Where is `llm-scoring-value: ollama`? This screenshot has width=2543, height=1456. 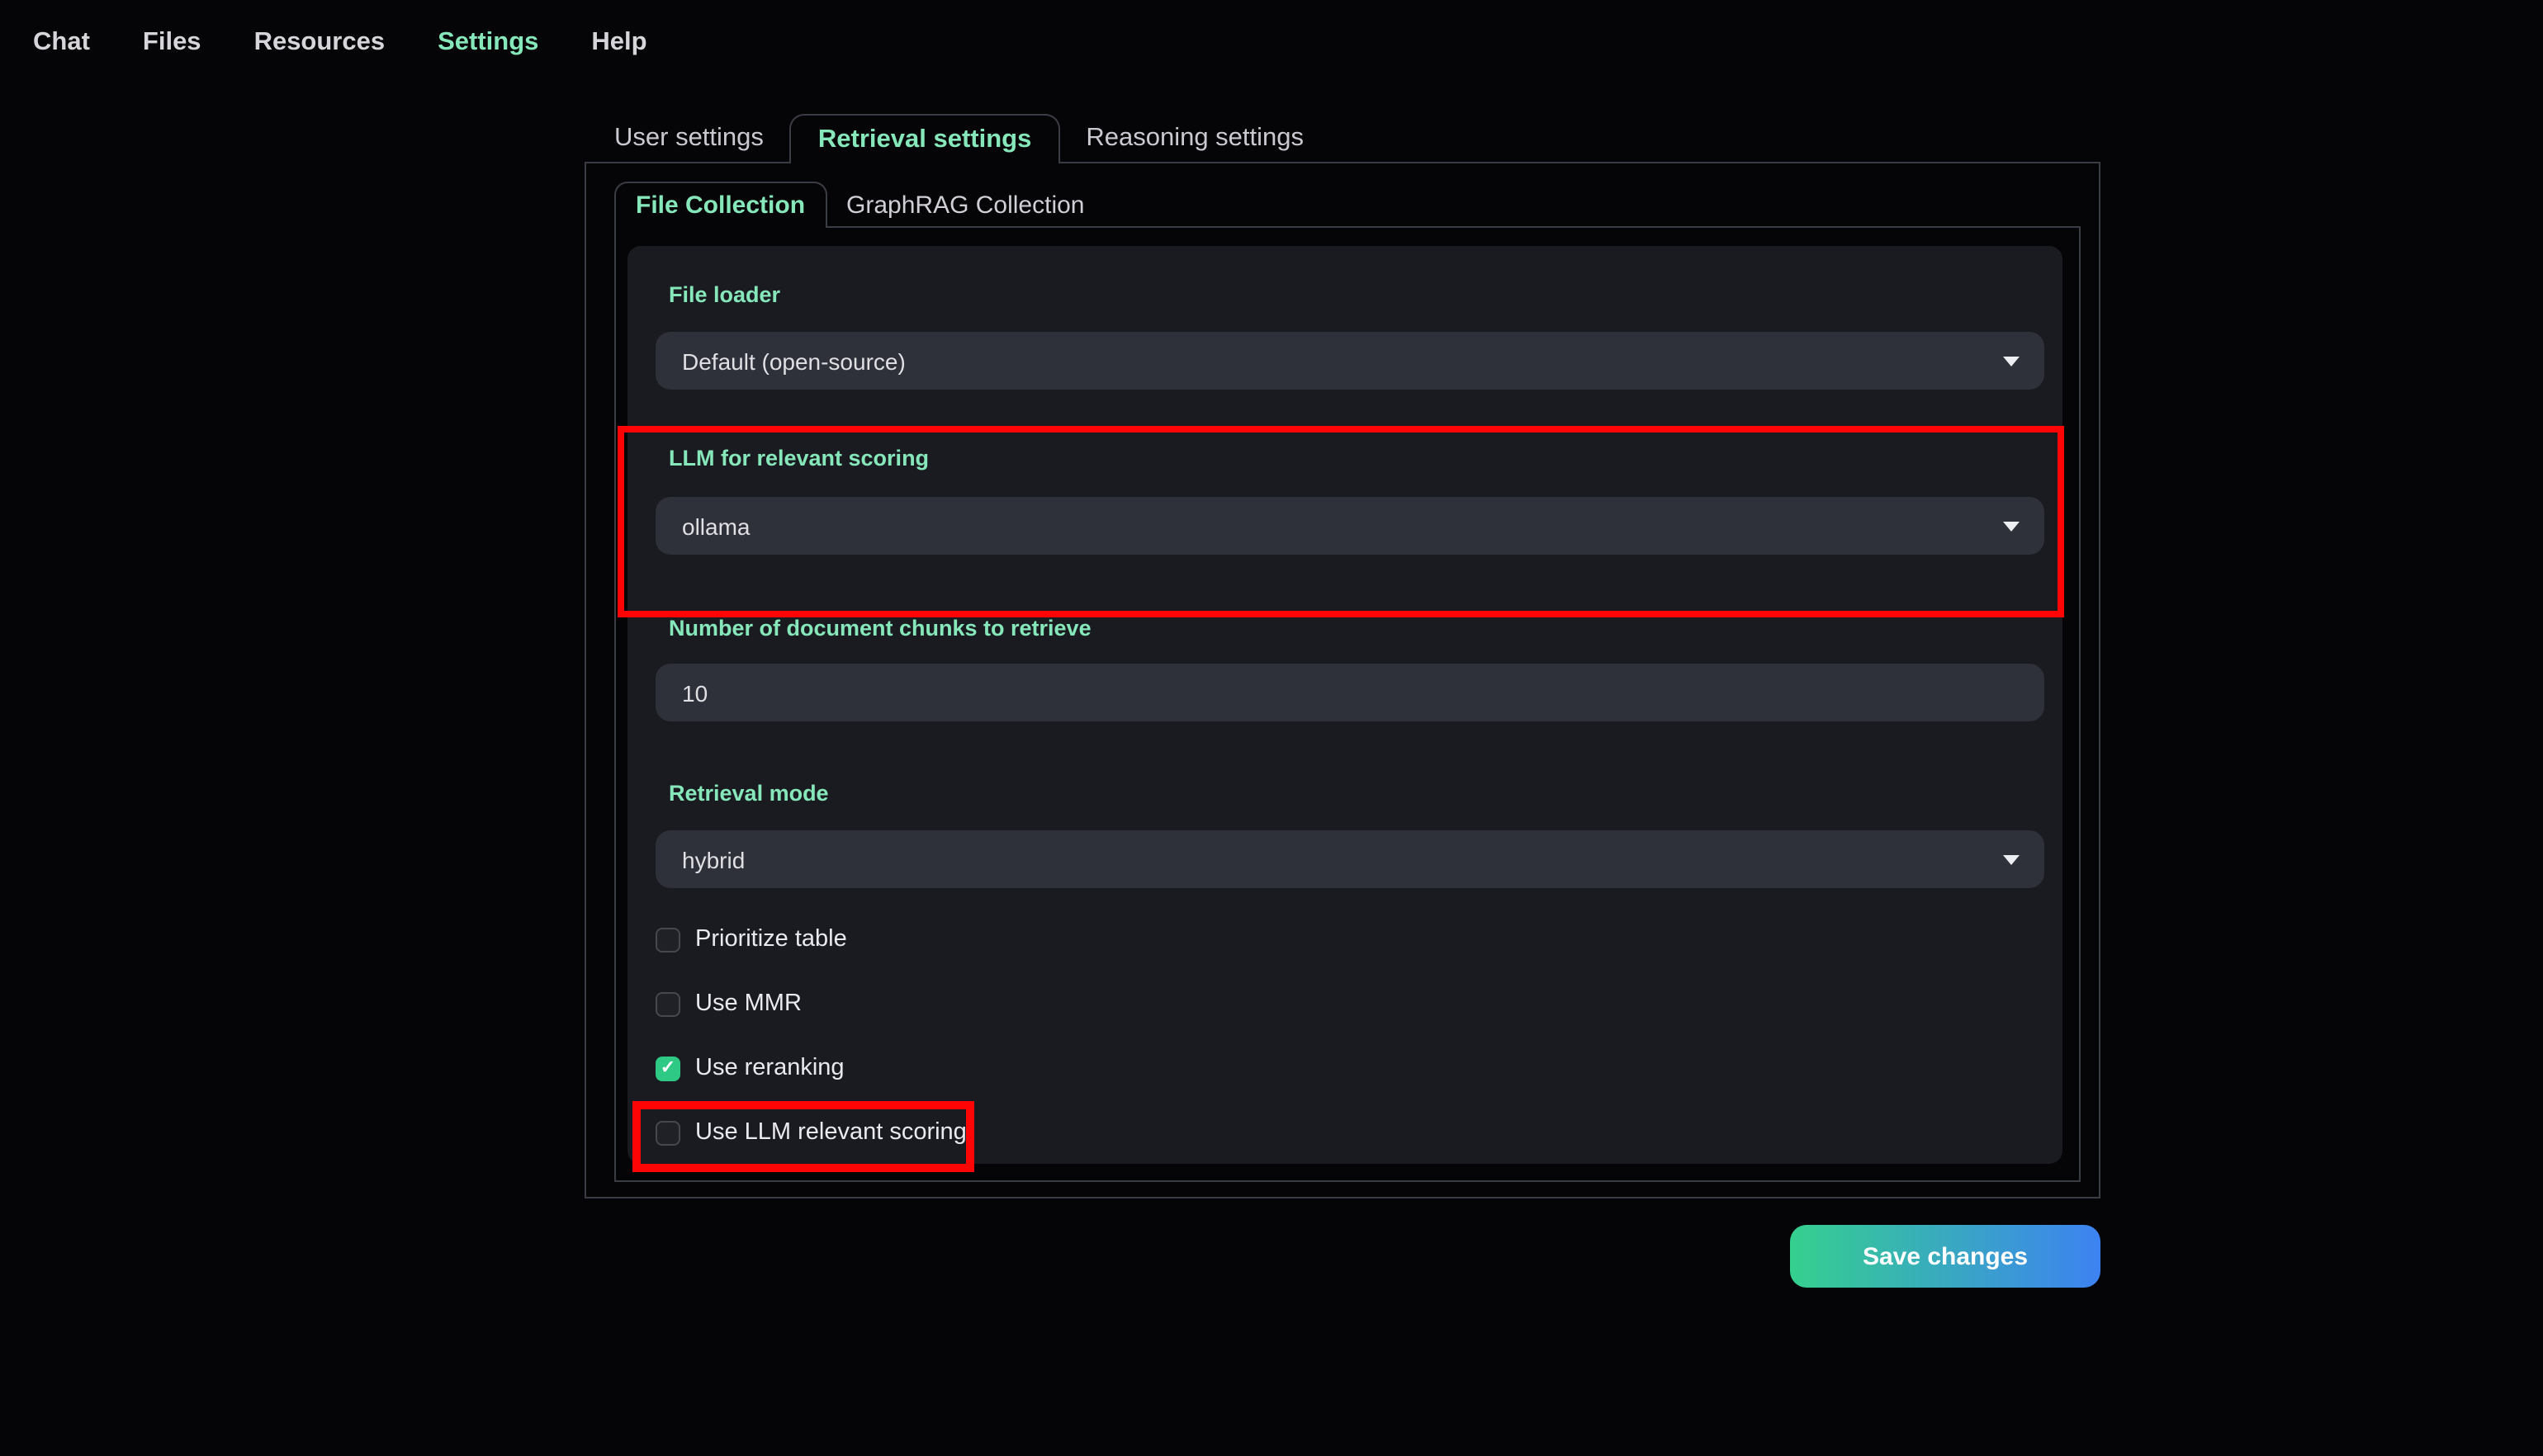 llm-scoring-value: ollama is located at coordinates (716, 526).